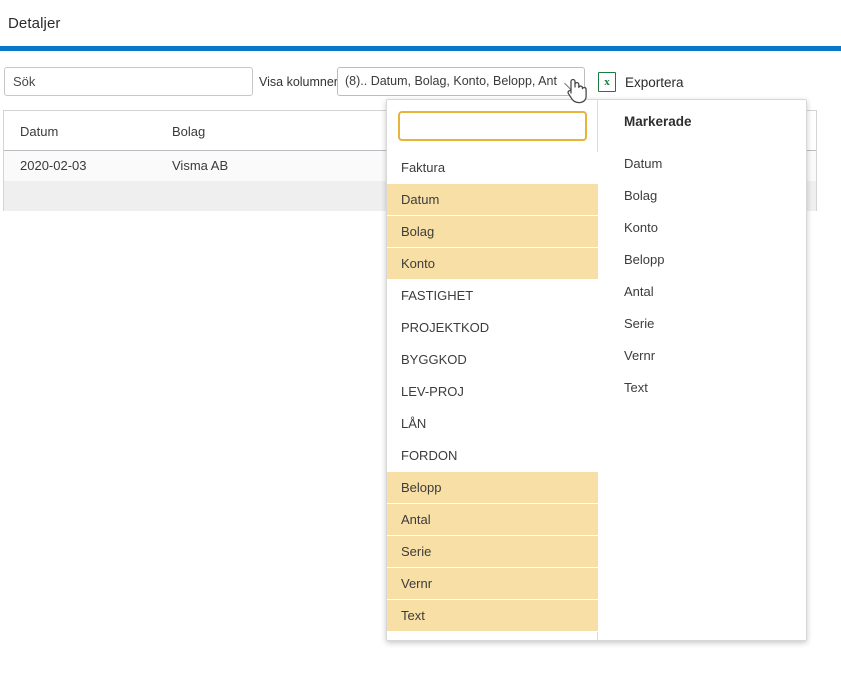 Image resolution: width=841 pixels, height=675 pixels. I want to click on cell-datum: 2020-02-03, so click(53, 165).